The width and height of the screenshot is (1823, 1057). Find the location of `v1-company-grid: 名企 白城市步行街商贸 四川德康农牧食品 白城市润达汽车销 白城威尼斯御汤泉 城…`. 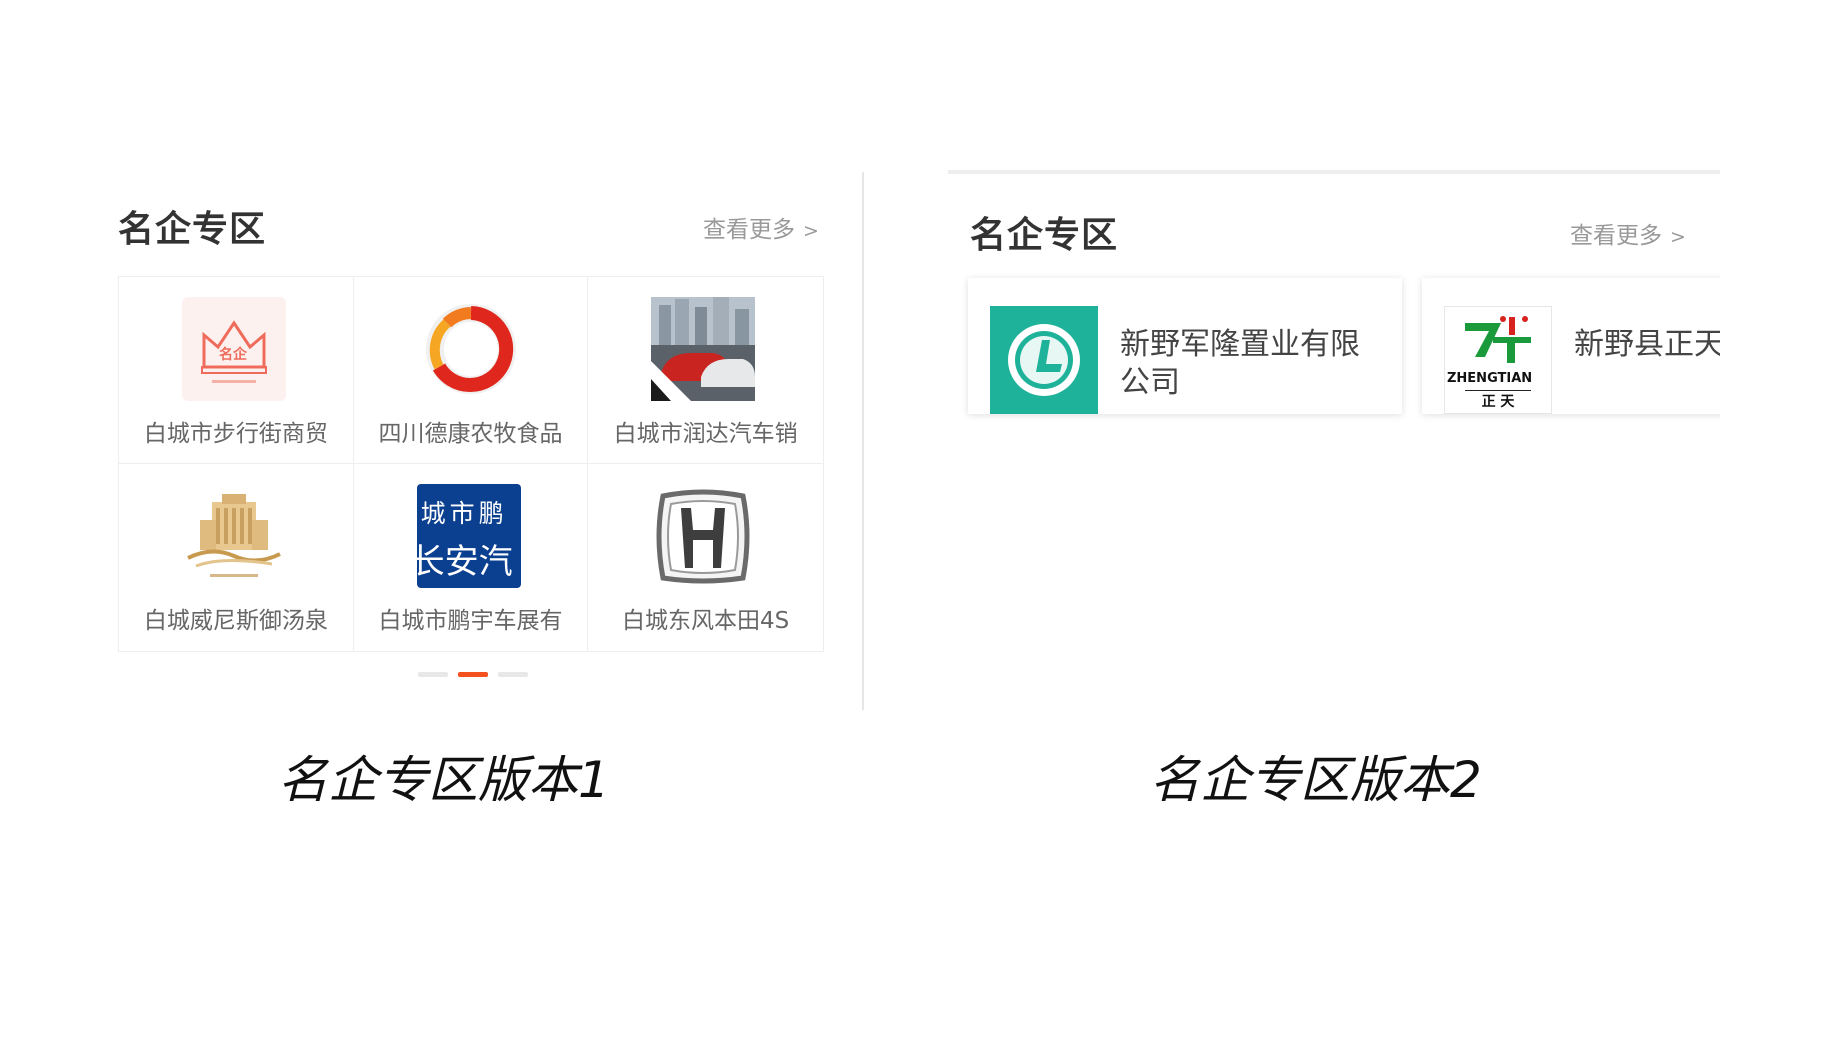

v1-company-grid: 名企 白城市步行街商贸 四川德康农牧食品 白城市润达汽车销 白城威尼斯御汤泉 城… is located at coordinates (471, 464).